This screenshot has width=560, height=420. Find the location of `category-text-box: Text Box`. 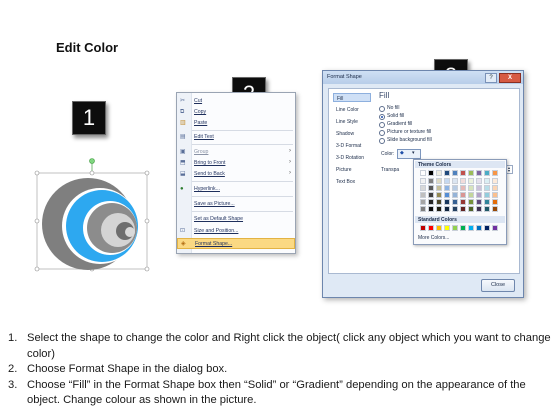

category-text-box: Text Box is located at coordinates (352, 181).